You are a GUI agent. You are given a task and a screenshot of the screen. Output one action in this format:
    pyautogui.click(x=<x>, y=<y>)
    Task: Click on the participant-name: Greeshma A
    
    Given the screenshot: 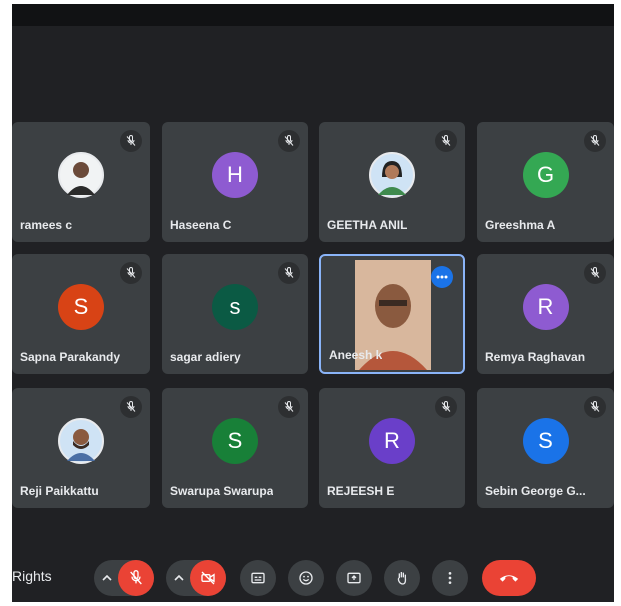 What is the action you would take?
    pyautogui.click(x=520, y=225)
    